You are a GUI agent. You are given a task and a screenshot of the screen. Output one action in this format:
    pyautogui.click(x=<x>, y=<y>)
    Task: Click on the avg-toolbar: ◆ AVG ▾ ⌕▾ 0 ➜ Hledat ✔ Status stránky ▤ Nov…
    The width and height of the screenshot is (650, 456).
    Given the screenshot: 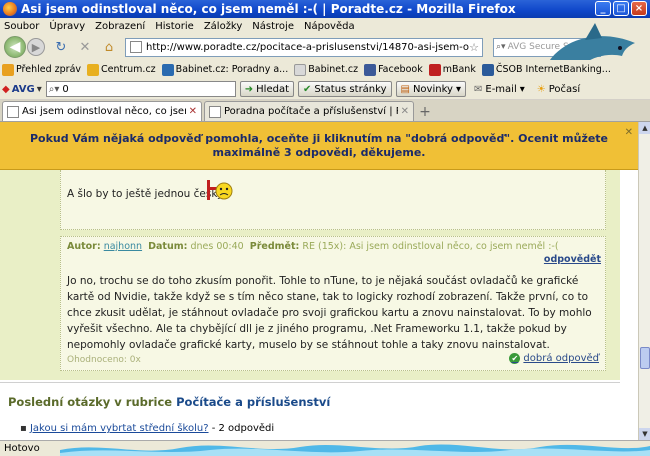 What is the action you would take?
    pyautogui.click(x=325, y=89)
    